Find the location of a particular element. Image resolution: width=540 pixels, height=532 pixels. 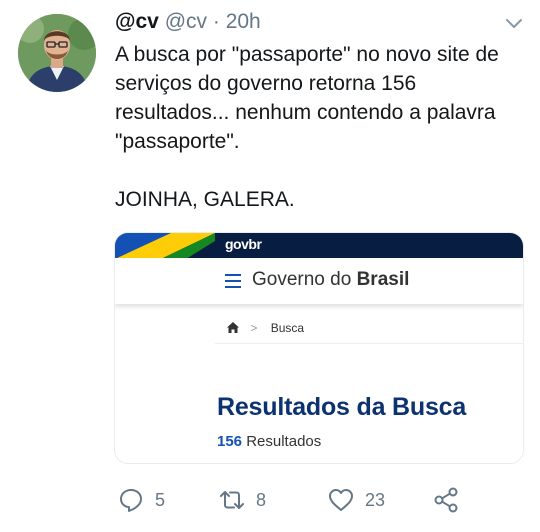

breadcrumb-current: Busca is located at coordinates (287, 328).